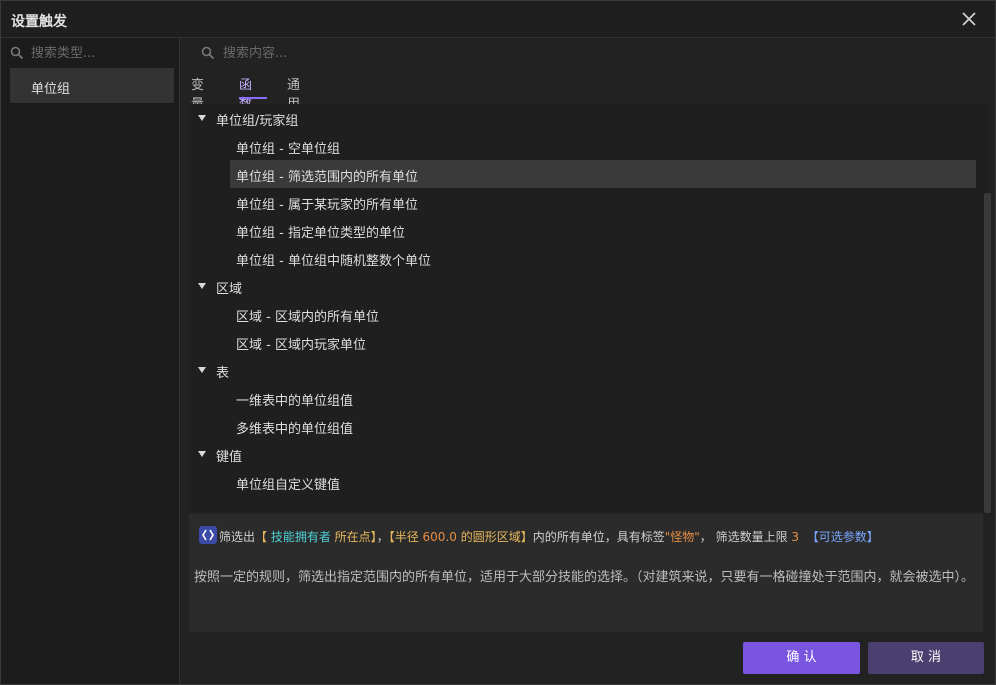 This screenshot has height=685, width=996. Describe the element at coordinates (801, 658) in the screenshot. I see `confirm-button: 确 认` at that location.